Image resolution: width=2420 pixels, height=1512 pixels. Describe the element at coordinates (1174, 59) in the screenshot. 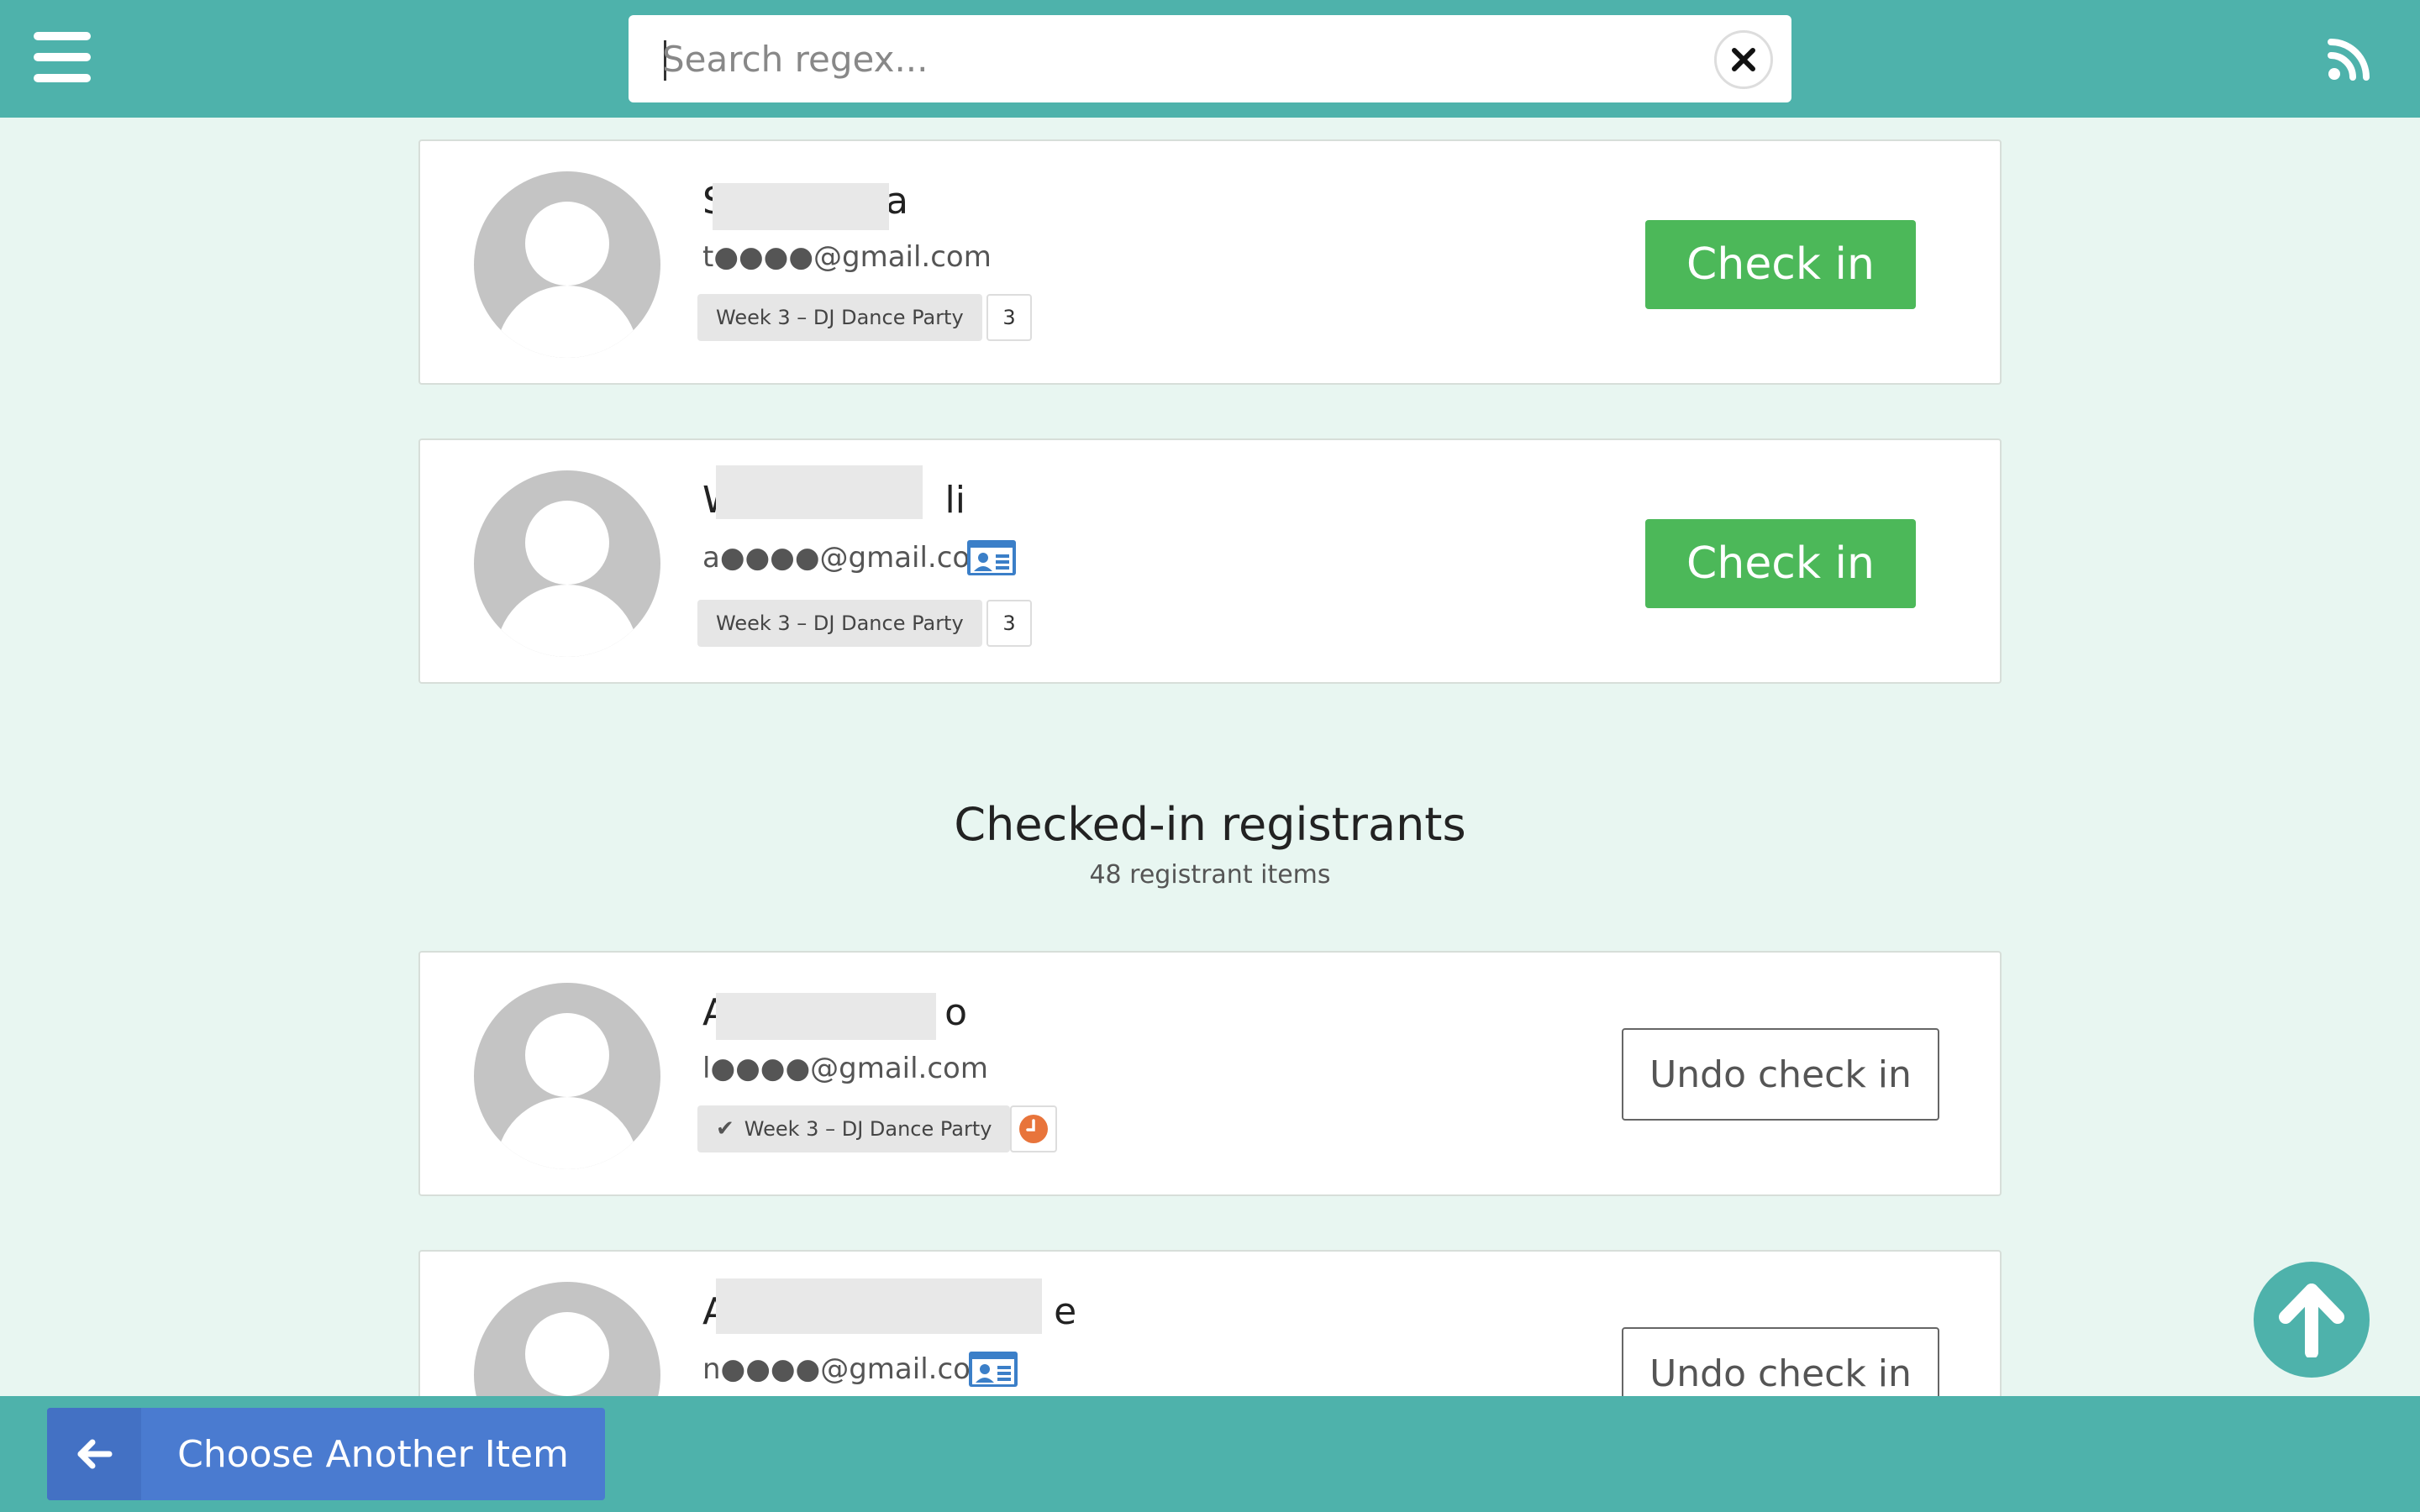

I see `search-input` at that location.